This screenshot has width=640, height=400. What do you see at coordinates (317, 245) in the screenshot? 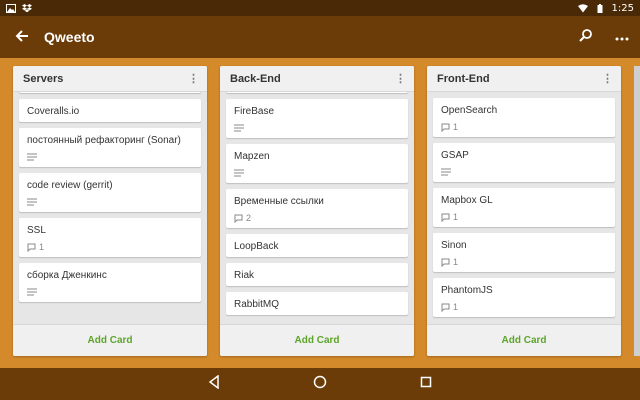
I see `card-loopback: LoopBack` at bounding box center [317, 245].